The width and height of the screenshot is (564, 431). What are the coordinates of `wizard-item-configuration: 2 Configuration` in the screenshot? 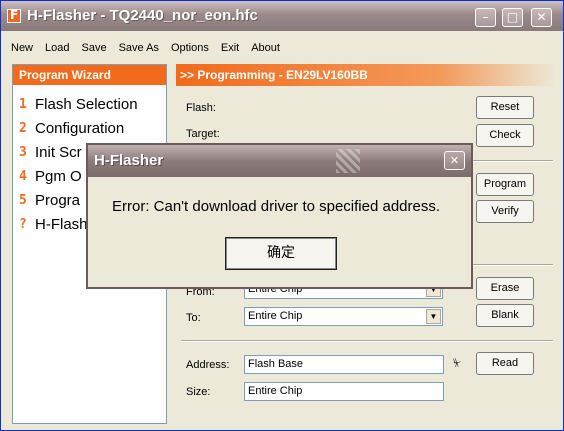 It's located at (71, 128).